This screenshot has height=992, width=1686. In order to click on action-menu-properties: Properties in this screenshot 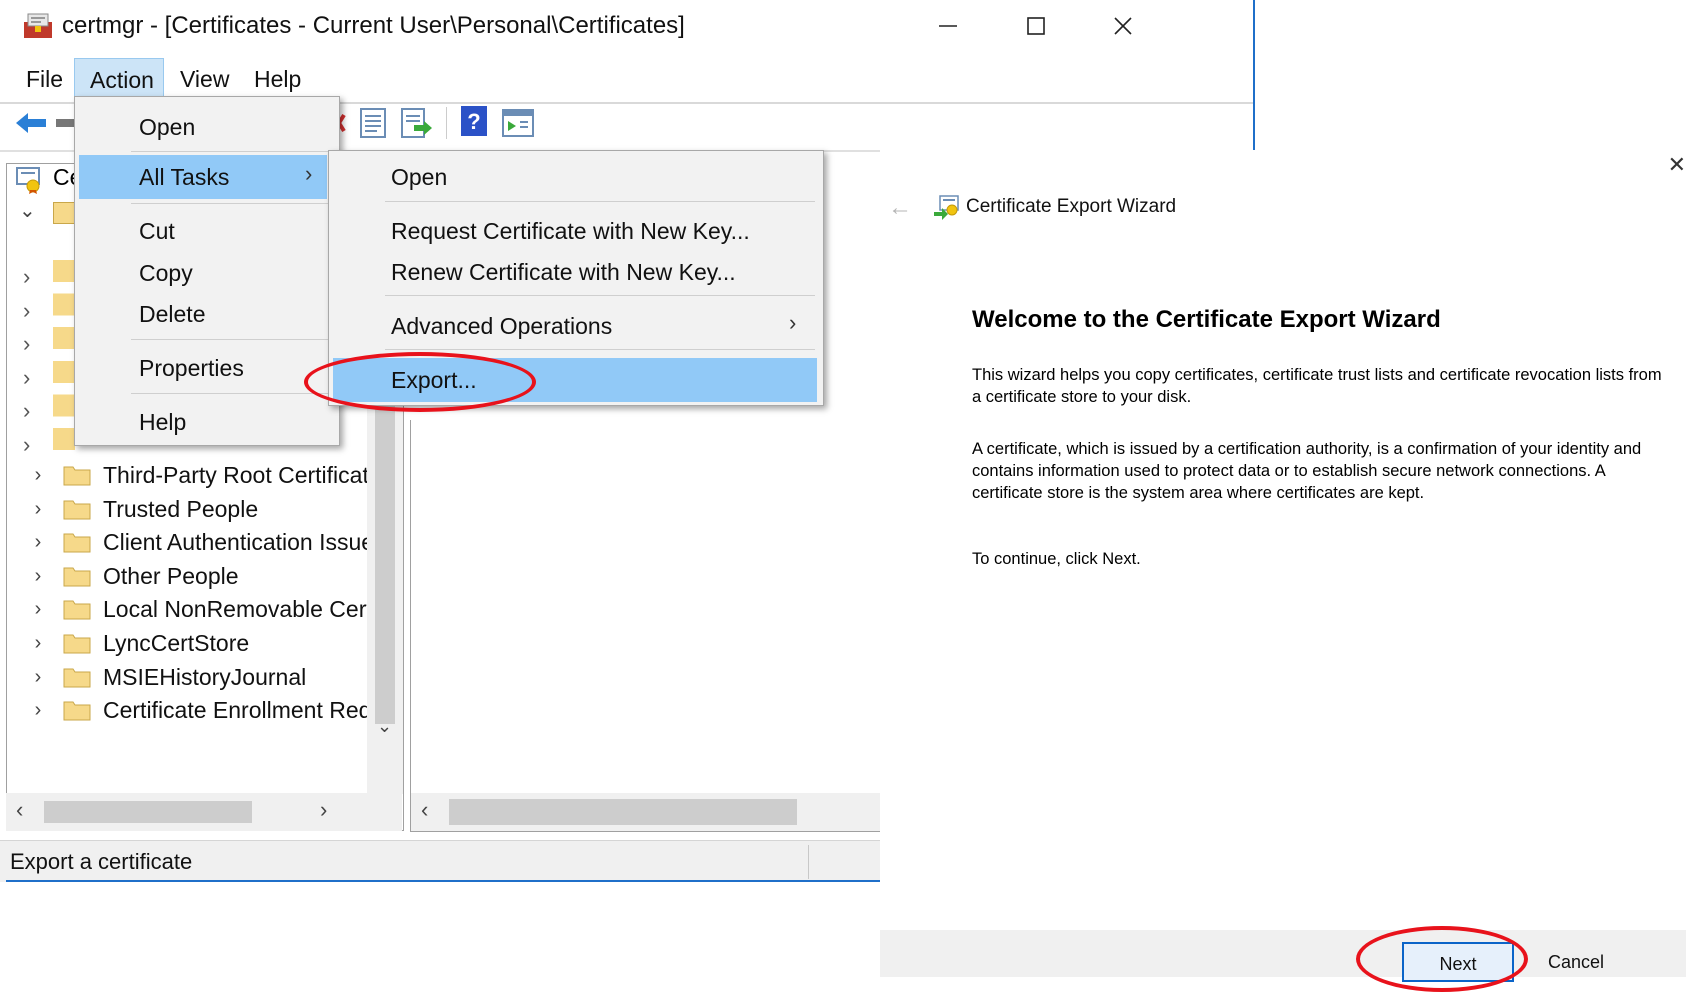, I will do `click(207, 368)`.